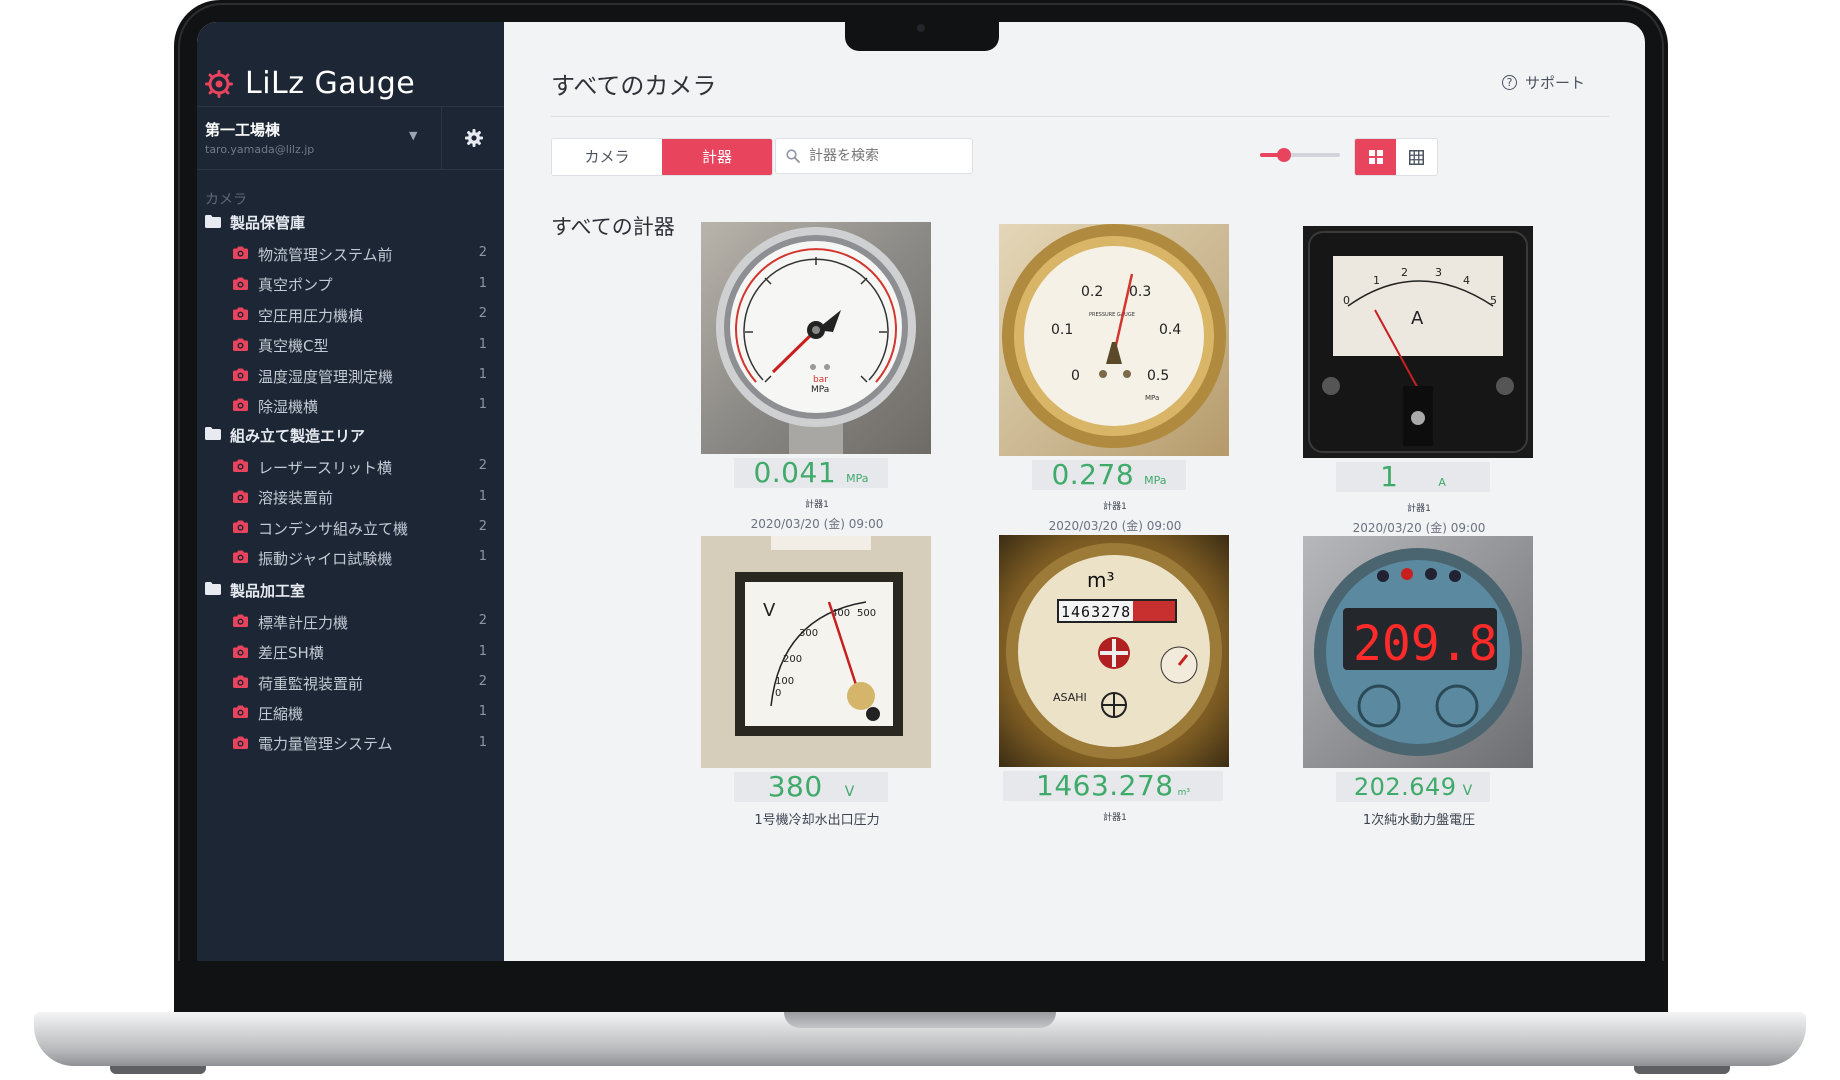  What do you see at coordinates (778, 693) in the screenshot?
I see `svg-text: 0` at bounding box center [778, 693].